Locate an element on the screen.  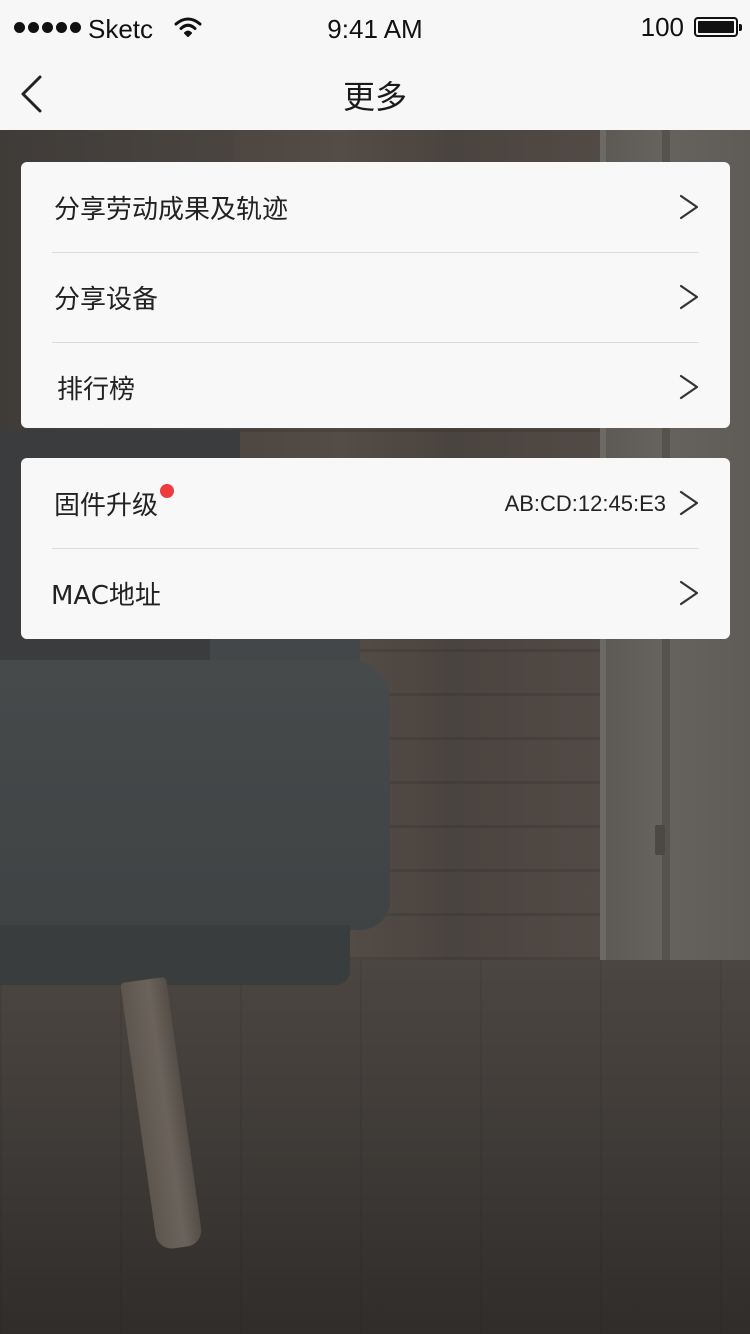
list-item-firmware-upgrade: 固件升级 AB:CD:12:45:E3 is located at coordinates (375, 503).